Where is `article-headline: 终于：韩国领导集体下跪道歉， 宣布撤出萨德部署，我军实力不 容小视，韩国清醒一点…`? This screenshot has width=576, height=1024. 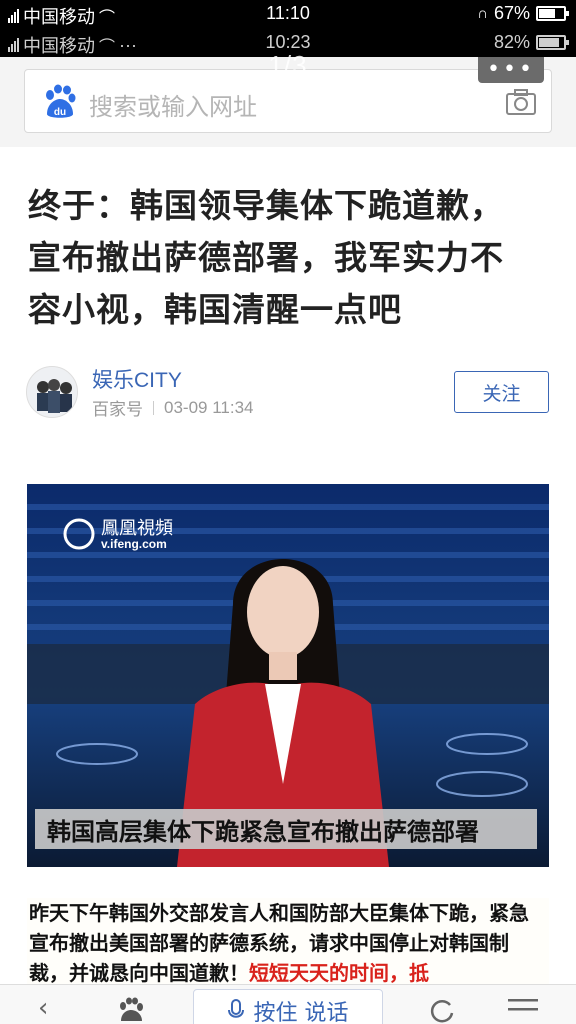
article-headline: 终于：韩国领导集体下跪道歉， 宣布撤出萨德部署，我军实力不 容小视，韩国清醒一点… is located at coordinates (288, 258).